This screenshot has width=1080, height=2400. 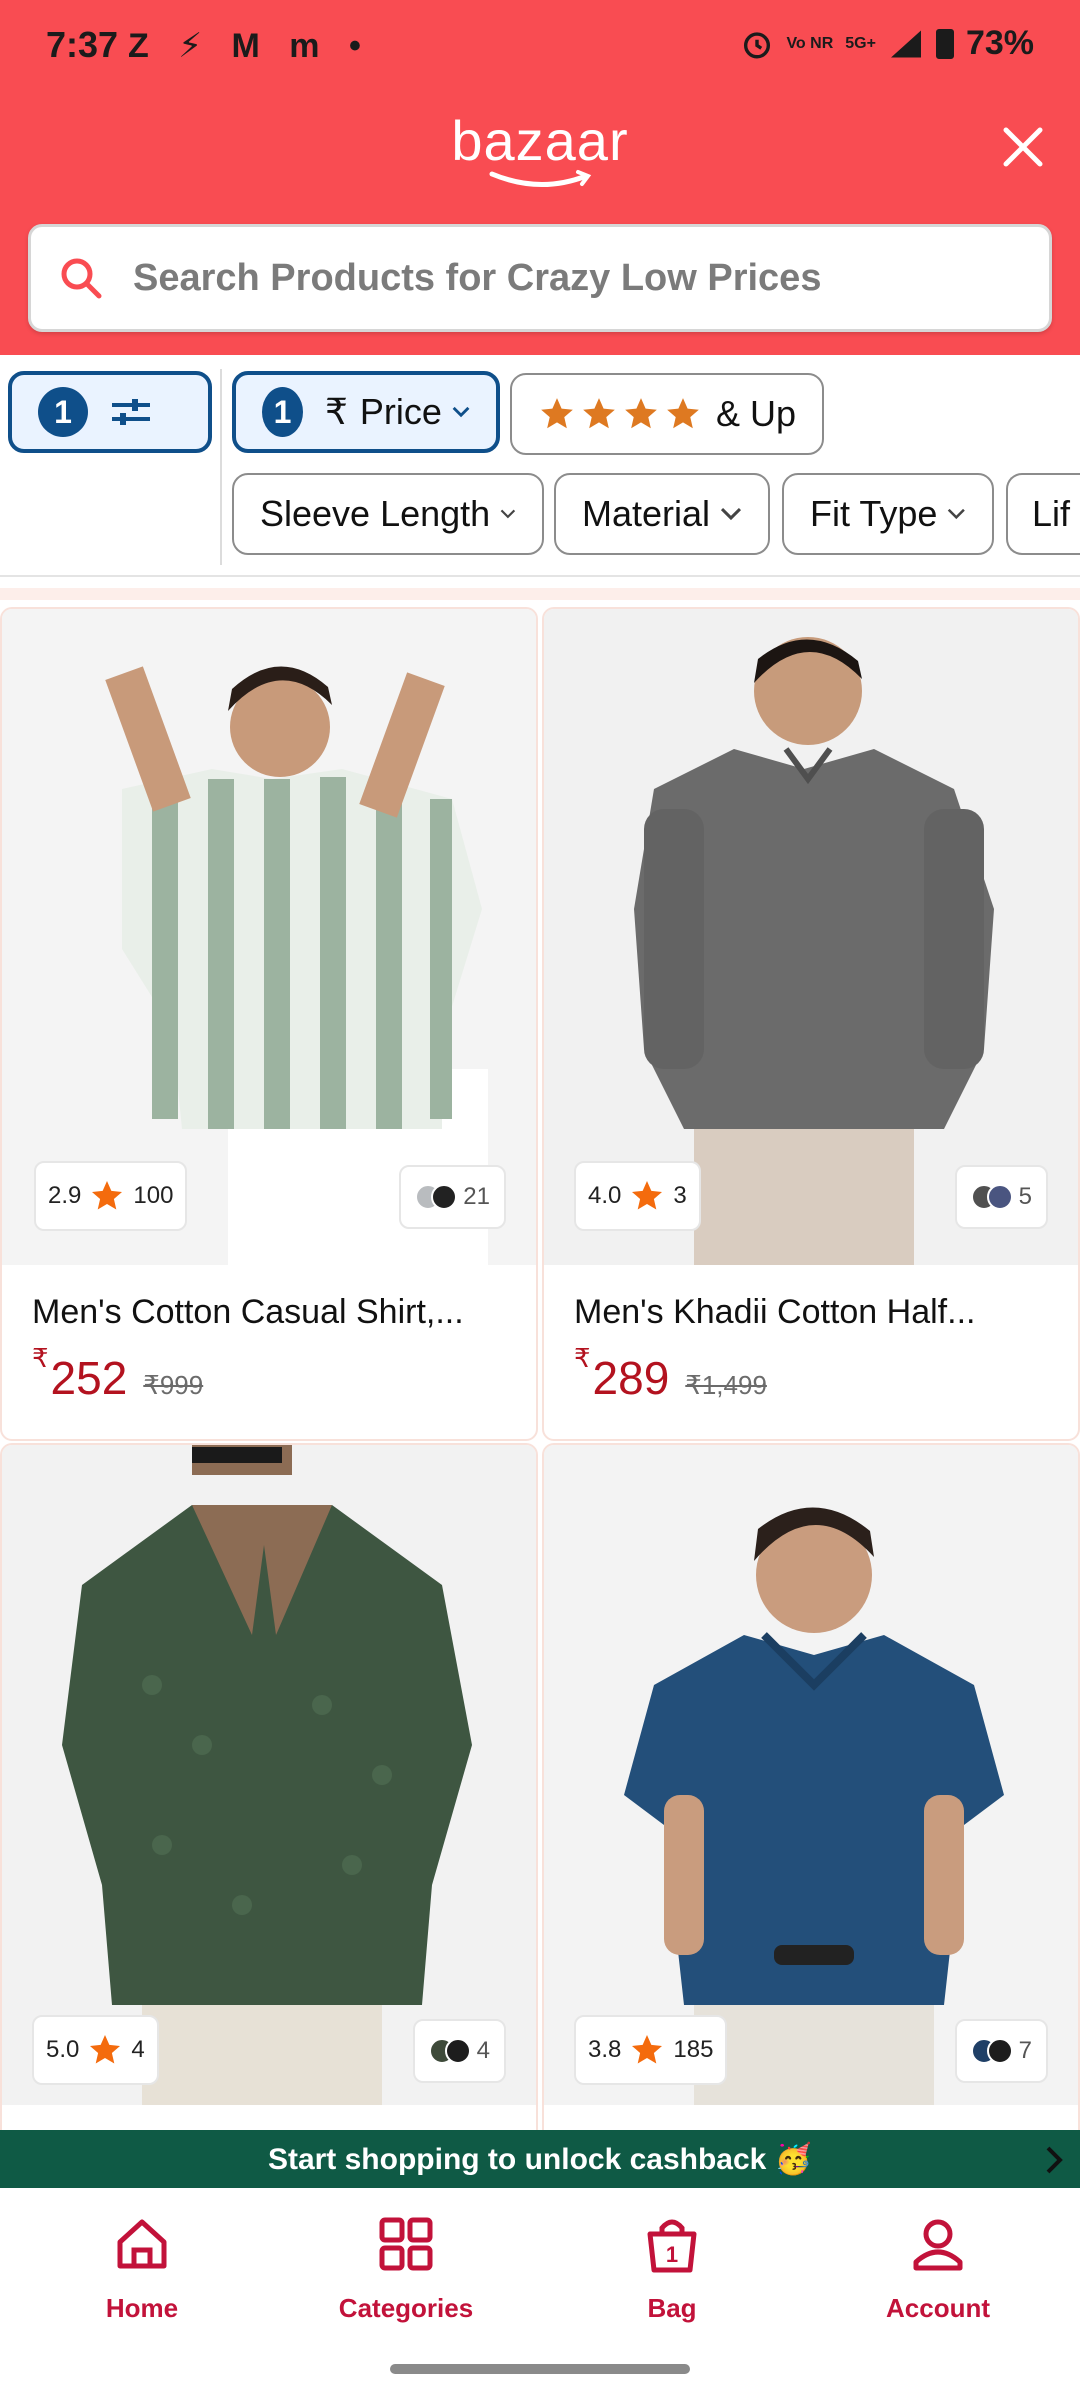 I want to click on nav-bag-label: Bag, so click(x=672, y=2308).